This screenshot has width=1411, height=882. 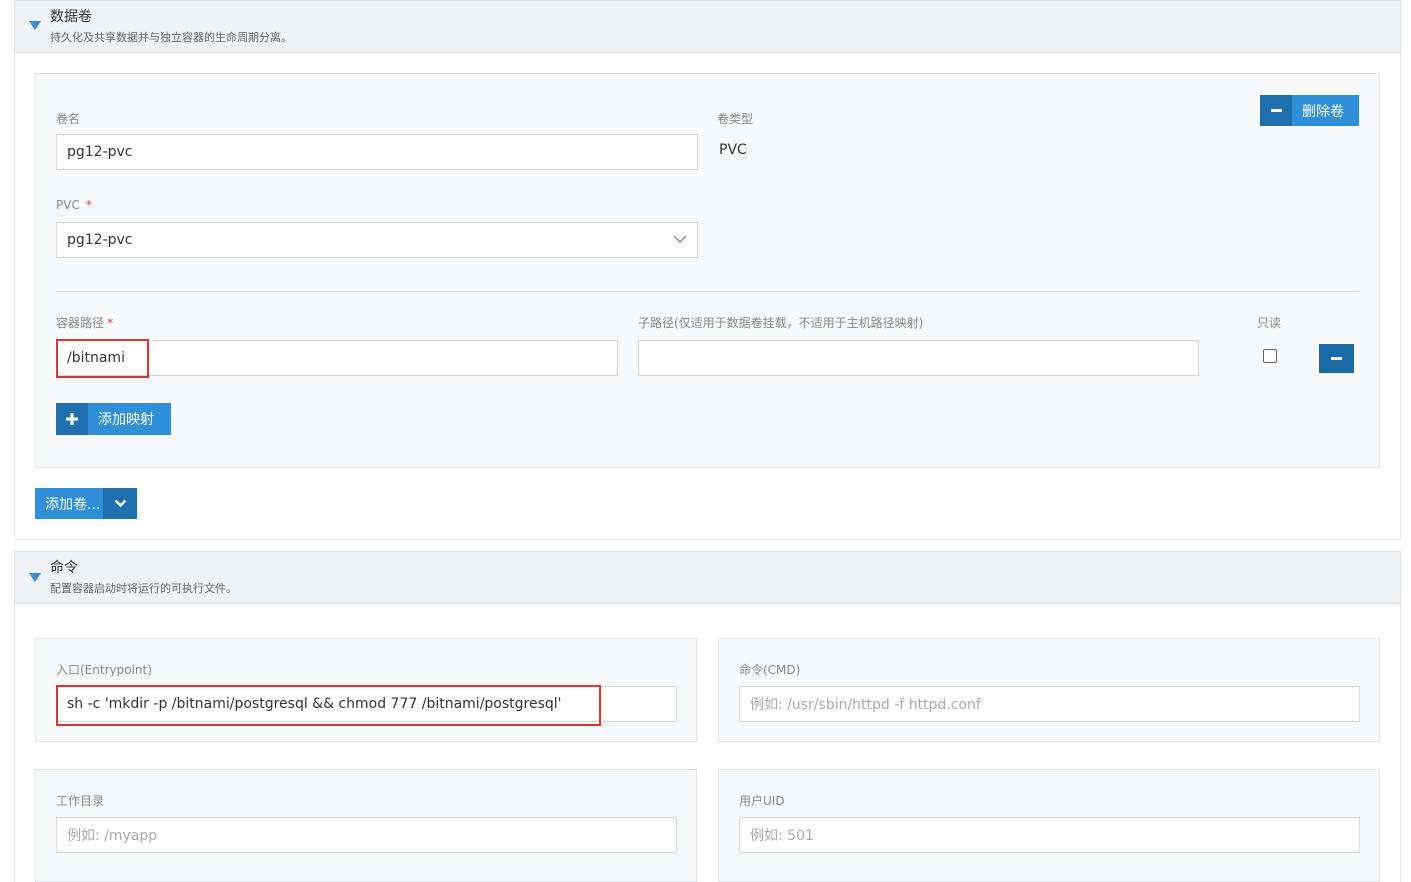 I want to click on delete-volume-button: 删除卷, so click(x=1309, y=110).